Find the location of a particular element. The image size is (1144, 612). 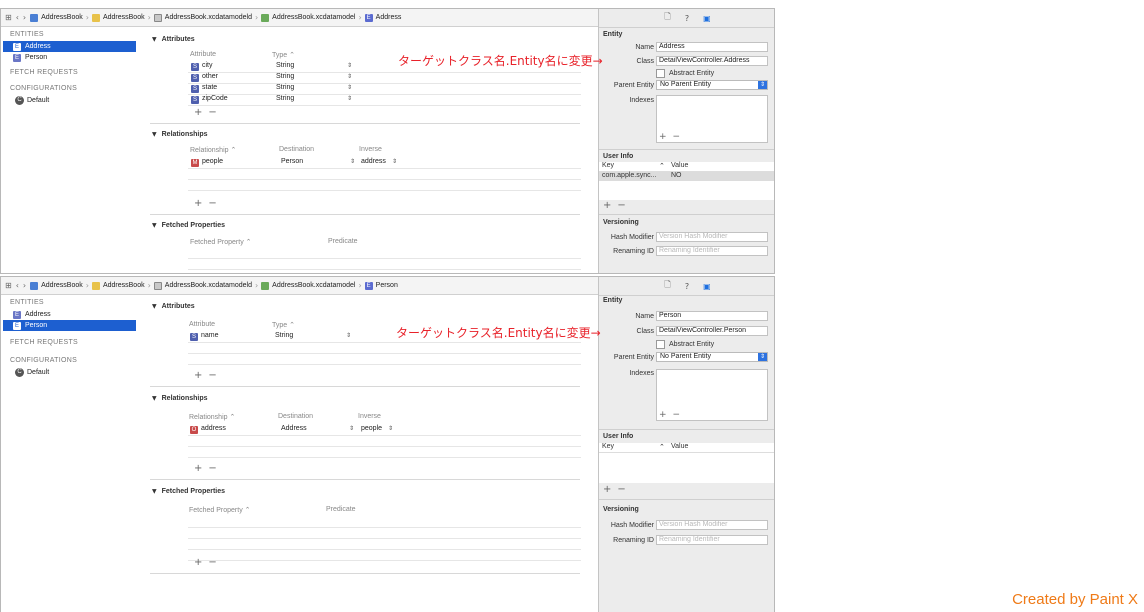

user-info-table: Key ⌃ Value com.apple.sync... NO is located at coordinates (686, 181).